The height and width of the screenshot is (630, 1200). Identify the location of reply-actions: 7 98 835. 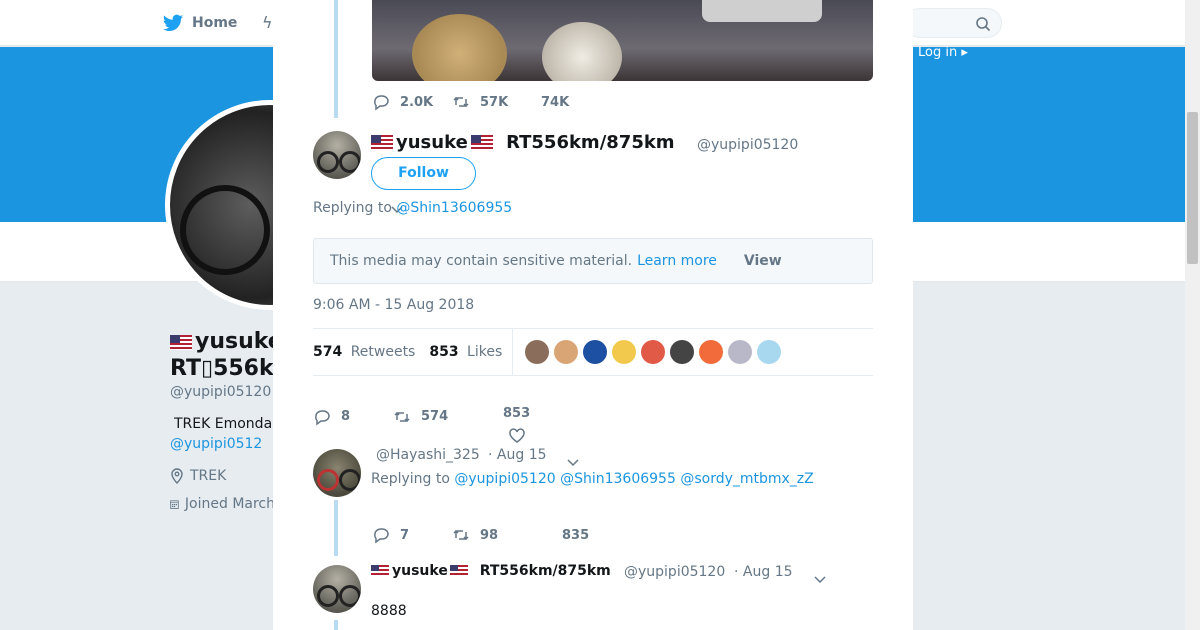
(480, 535).